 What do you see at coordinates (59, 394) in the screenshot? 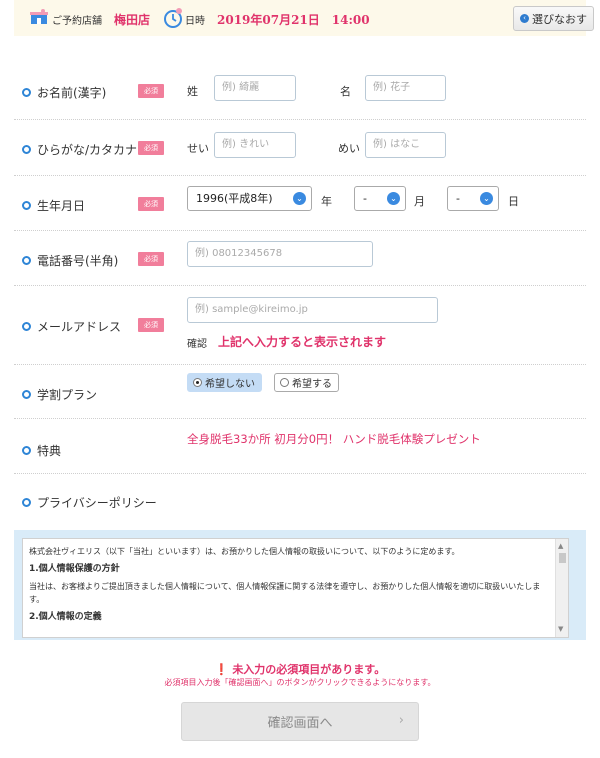
I see `student-plan-label: 学割プラン` at bounding box center [59, 394].